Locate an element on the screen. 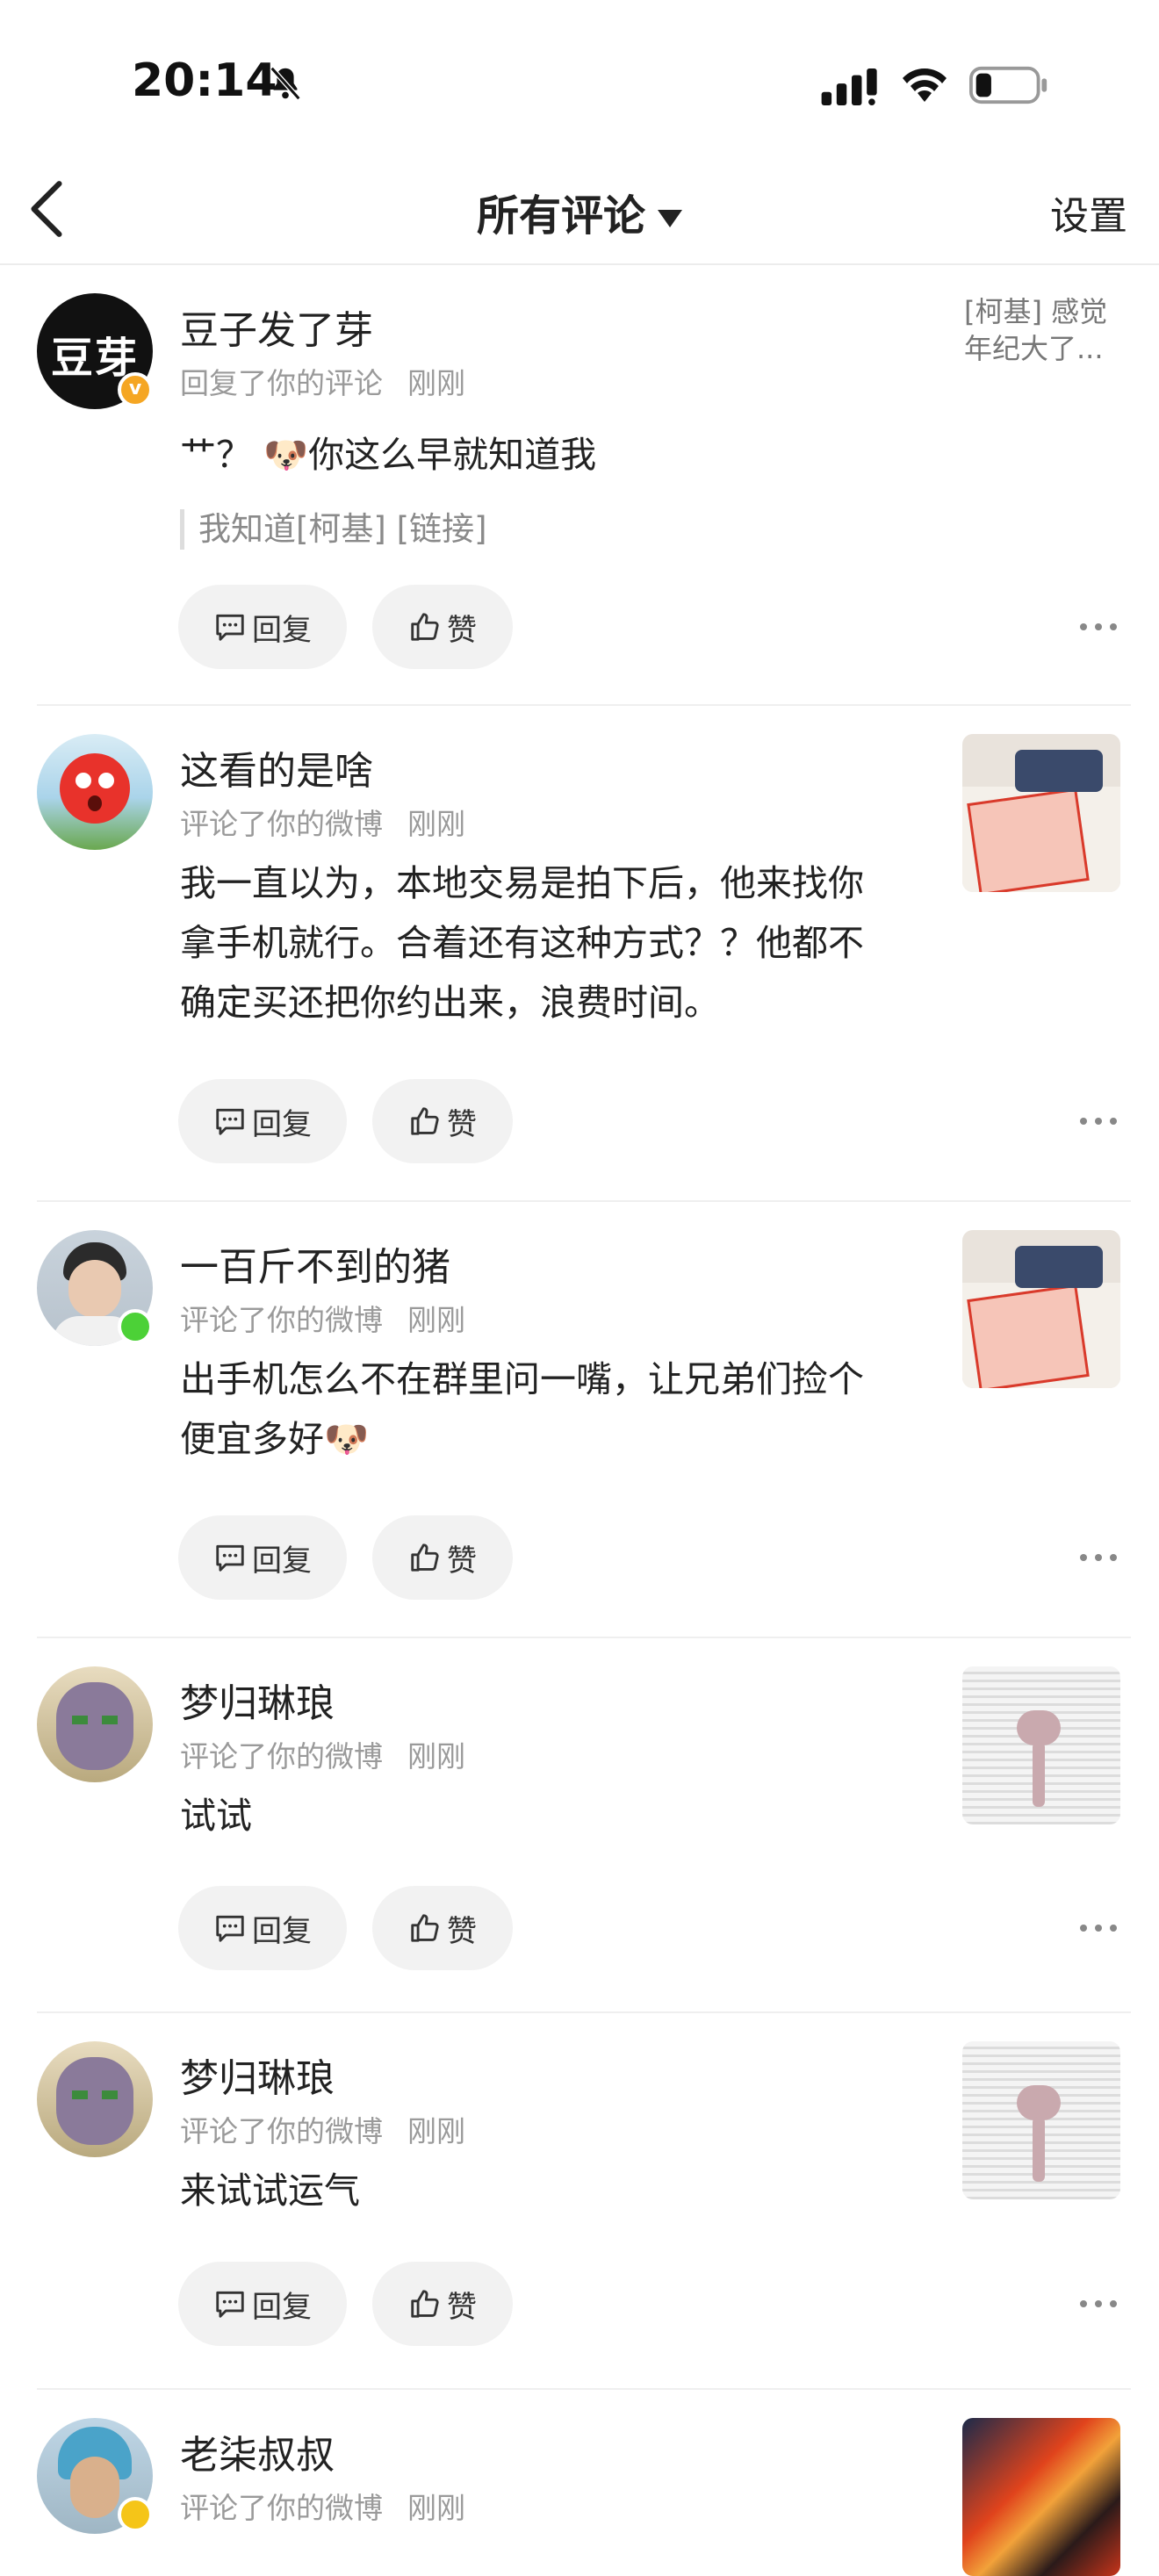  avatar-eye-left is located at coordinates (80, 1720).